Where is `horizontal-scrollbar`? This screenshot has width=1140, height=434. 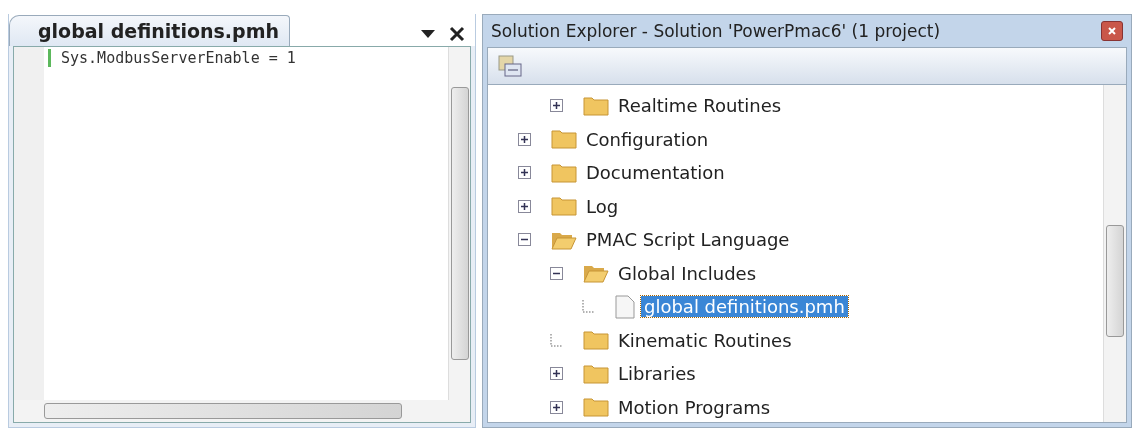 horizontal-scrollbar is located at coordinates (231, 411).